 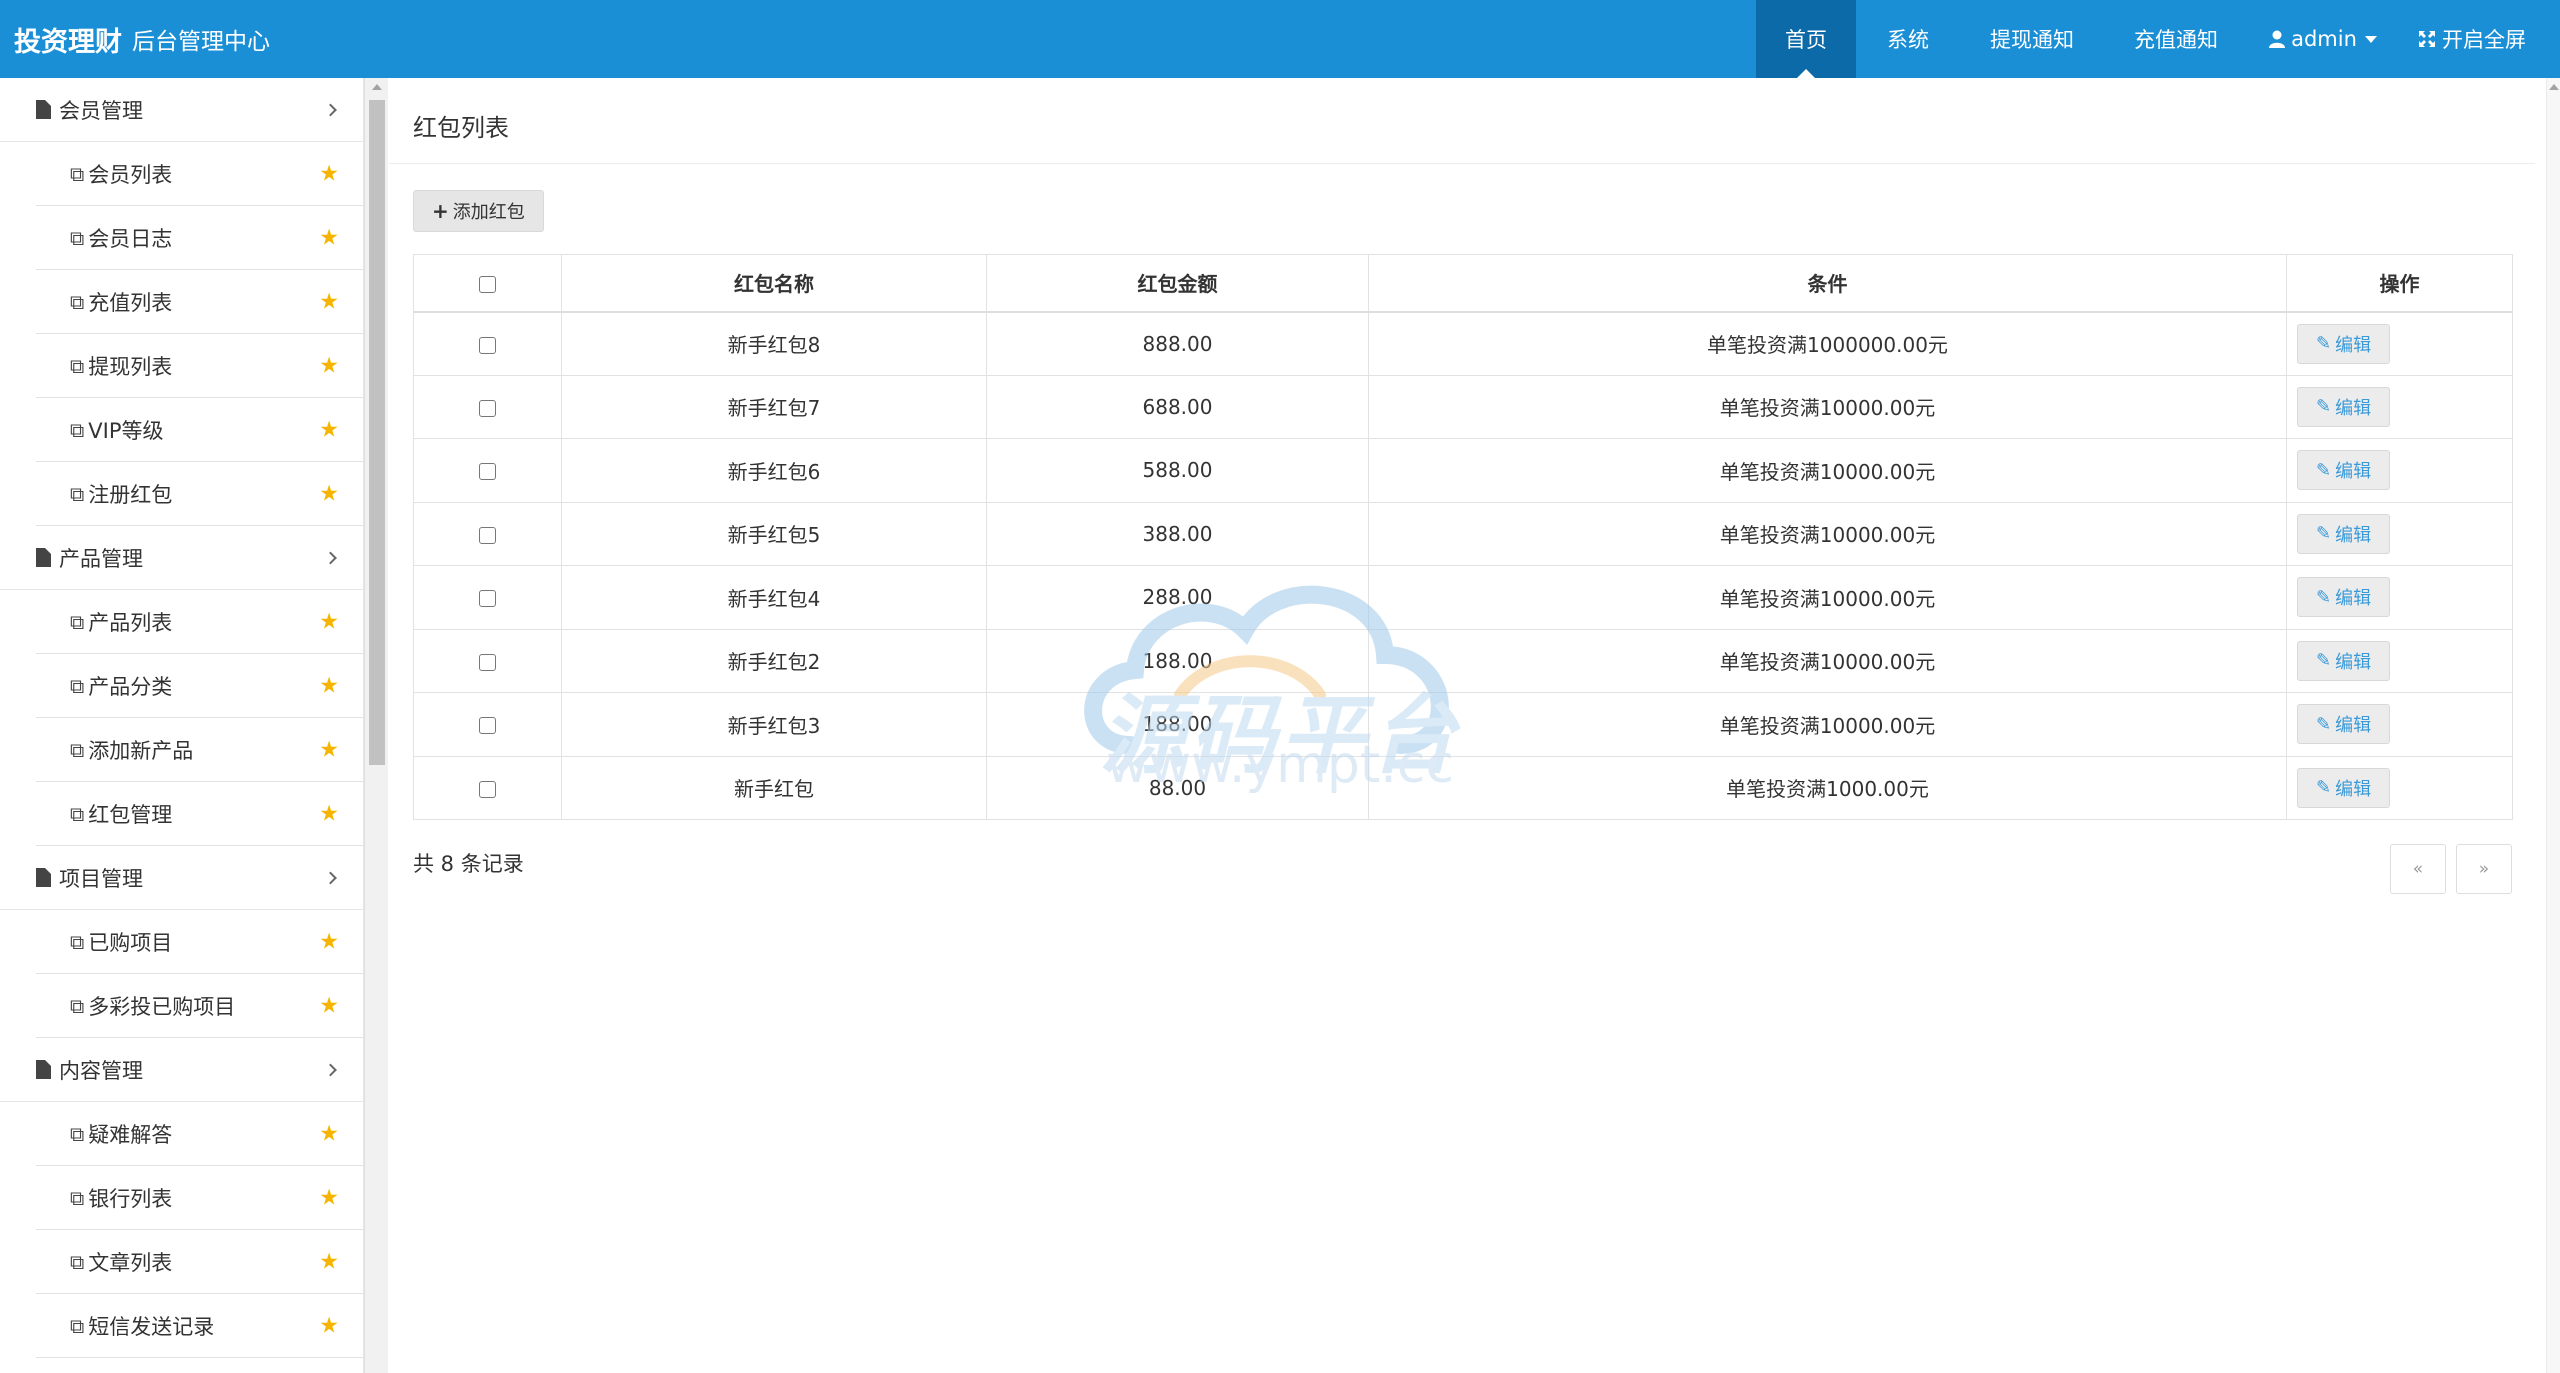 I want to click on cell-name: 新手红包3, so click(x=774, y=724).